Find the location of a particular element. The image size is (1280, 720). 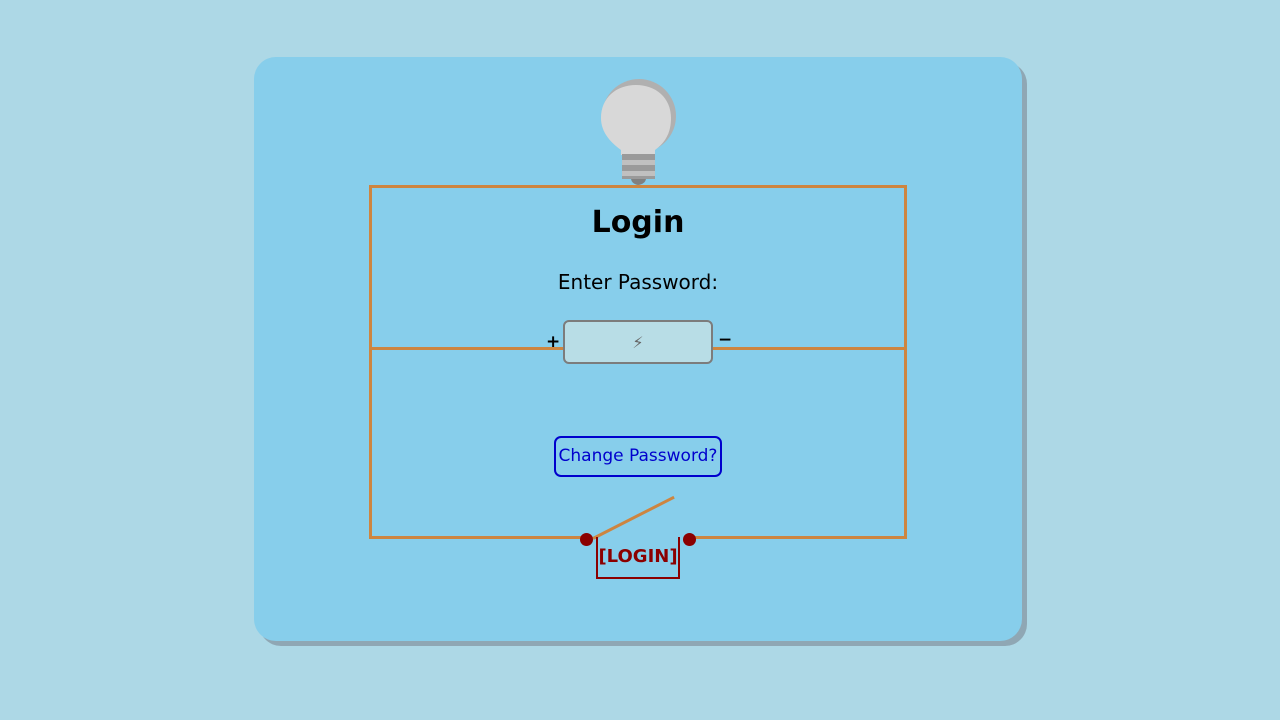

circuit-wire-right is located at coordinates (905, 362).